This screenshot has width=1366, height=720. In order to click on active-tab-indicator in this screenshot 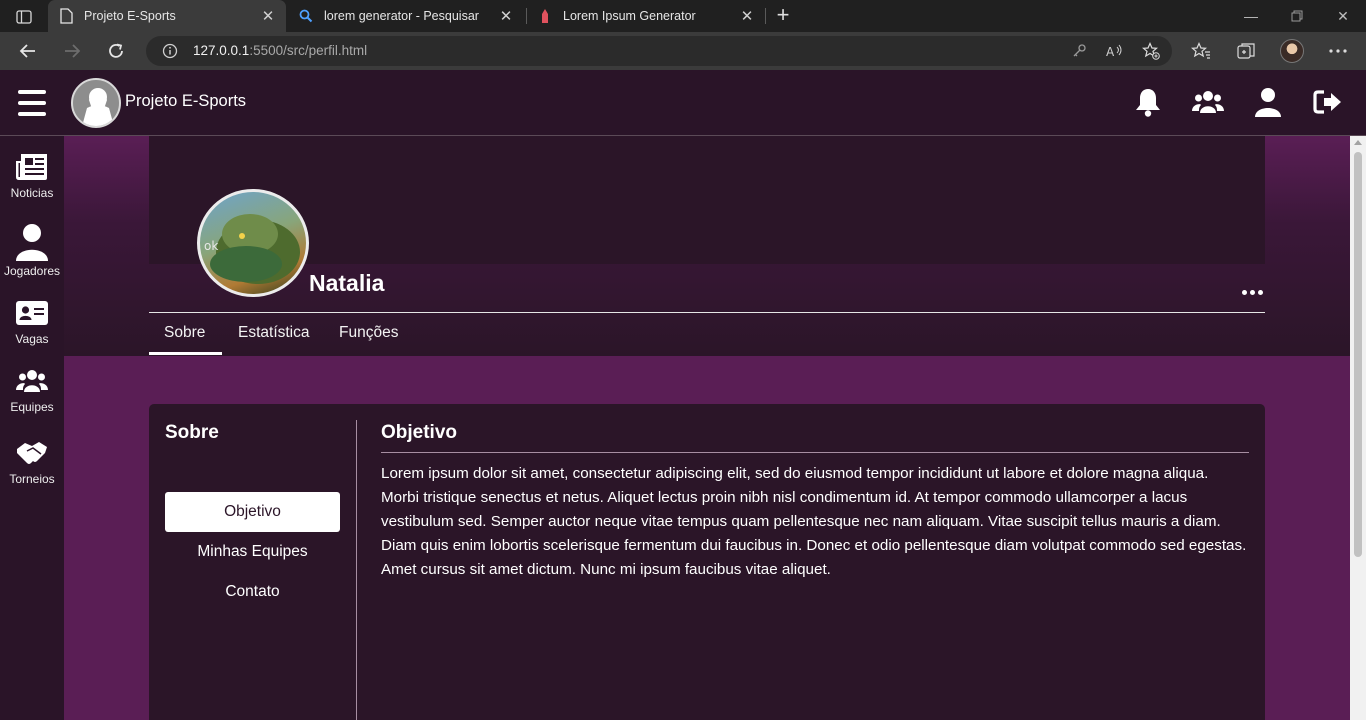, I will do `click(185, 353)`.